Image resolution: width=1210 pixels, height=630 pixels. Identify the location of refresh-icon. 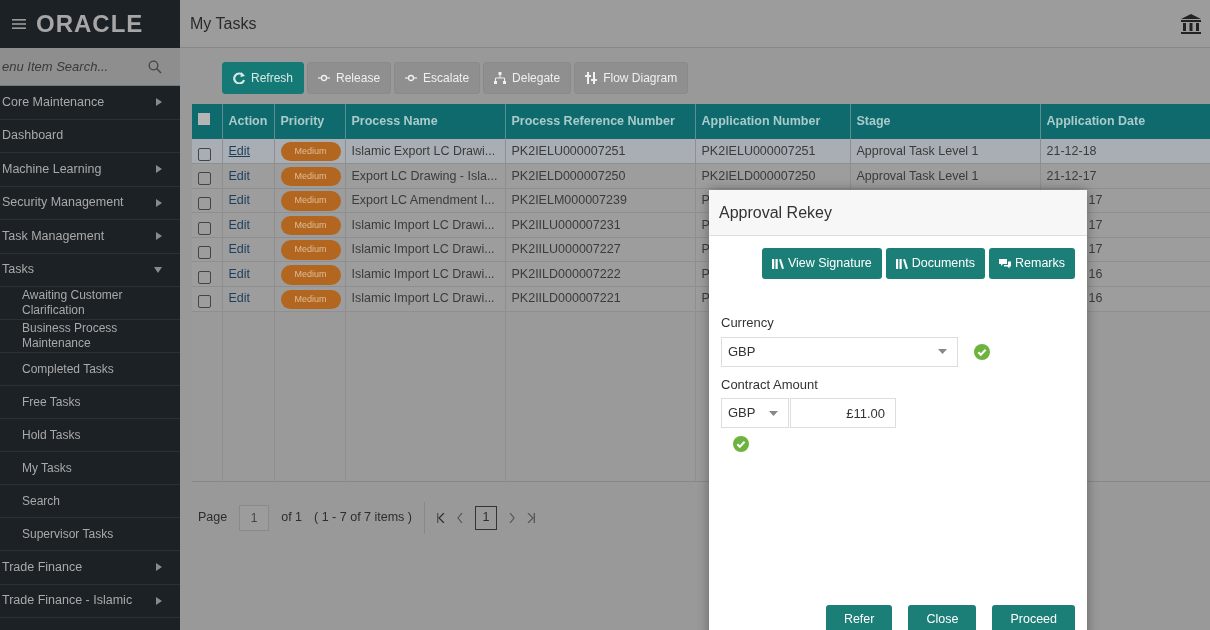
(239, 78).